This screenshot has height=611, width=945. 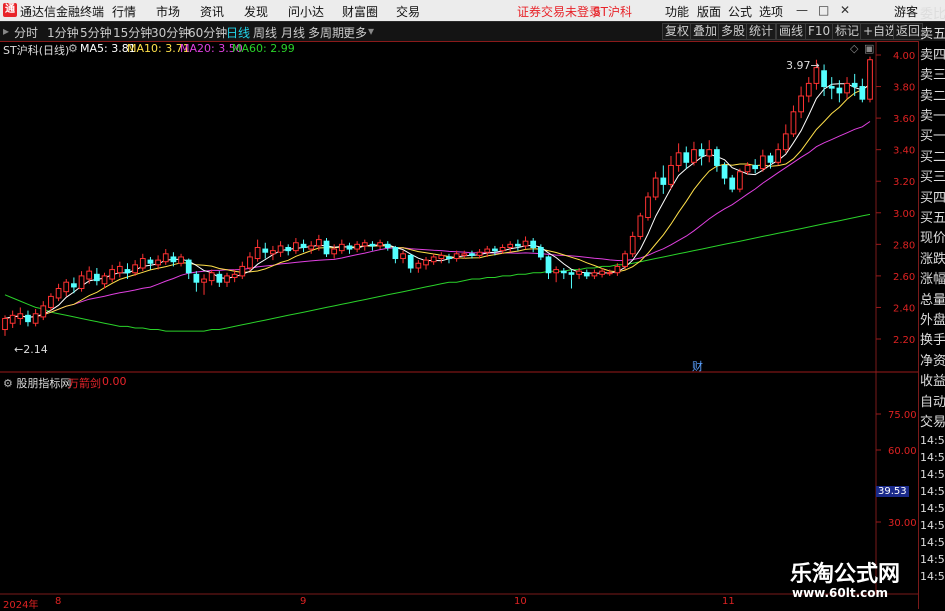 I want to click on side-item-3: 卖三, so click(x=932, y=73).